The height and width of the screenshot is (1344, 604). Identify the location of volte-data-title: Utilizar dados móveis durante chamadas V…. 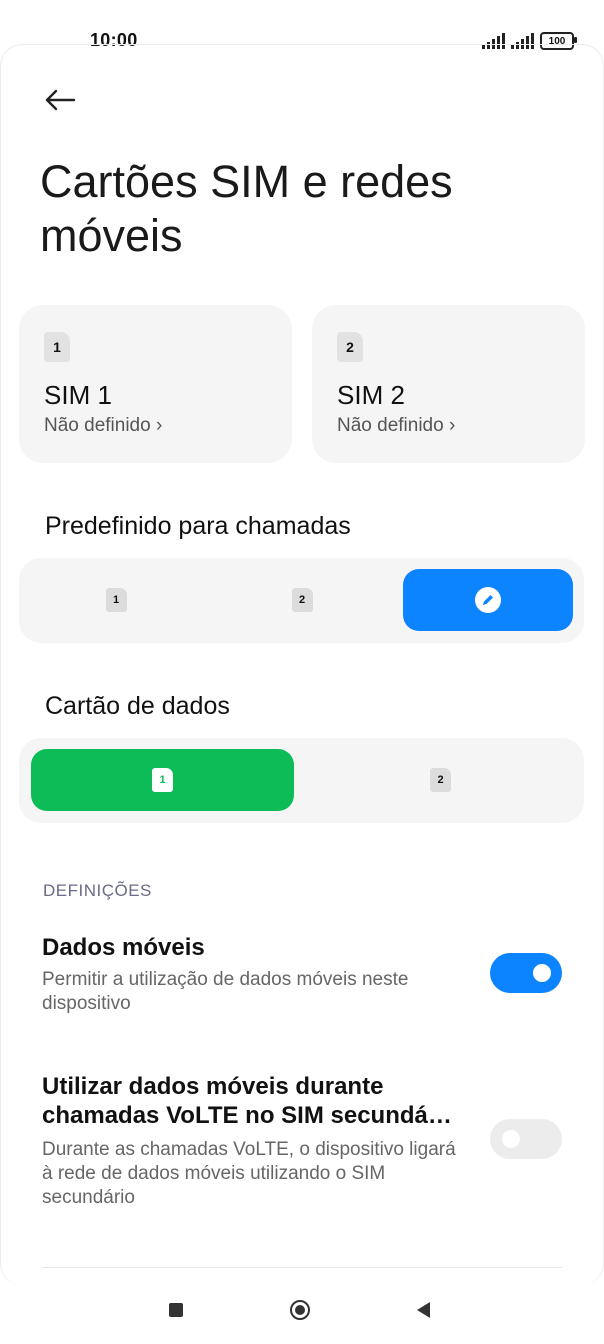
(247, 1101).